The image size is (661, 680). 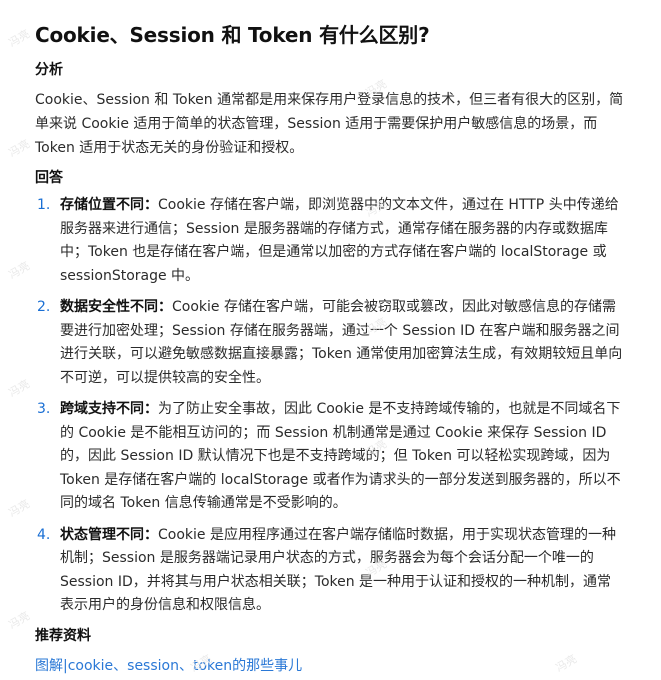 What do you see at coordinates (109, 205) in the screenshot?
I see `item-label: 存储位置不同：` at bounding box center [109, 205].